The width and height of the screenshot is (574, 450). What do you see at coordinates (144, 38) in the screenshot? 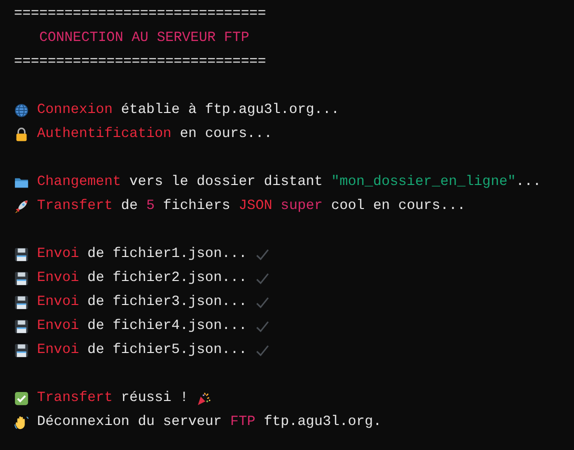
I see `banner-title: CONNECTION AU SERVEUR FTP` at bounding box center [144, 38].